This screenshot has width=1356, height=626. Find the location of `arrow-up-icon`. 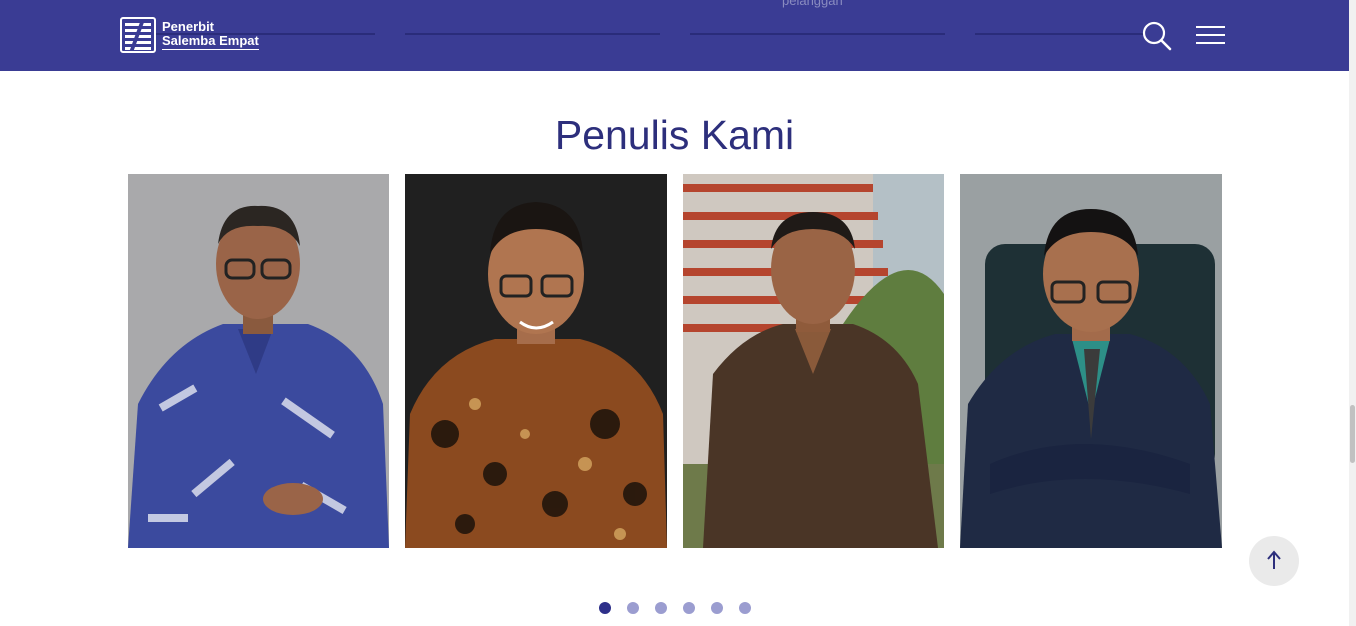

arrow-up-icon is located at coordinates (1274, 559).